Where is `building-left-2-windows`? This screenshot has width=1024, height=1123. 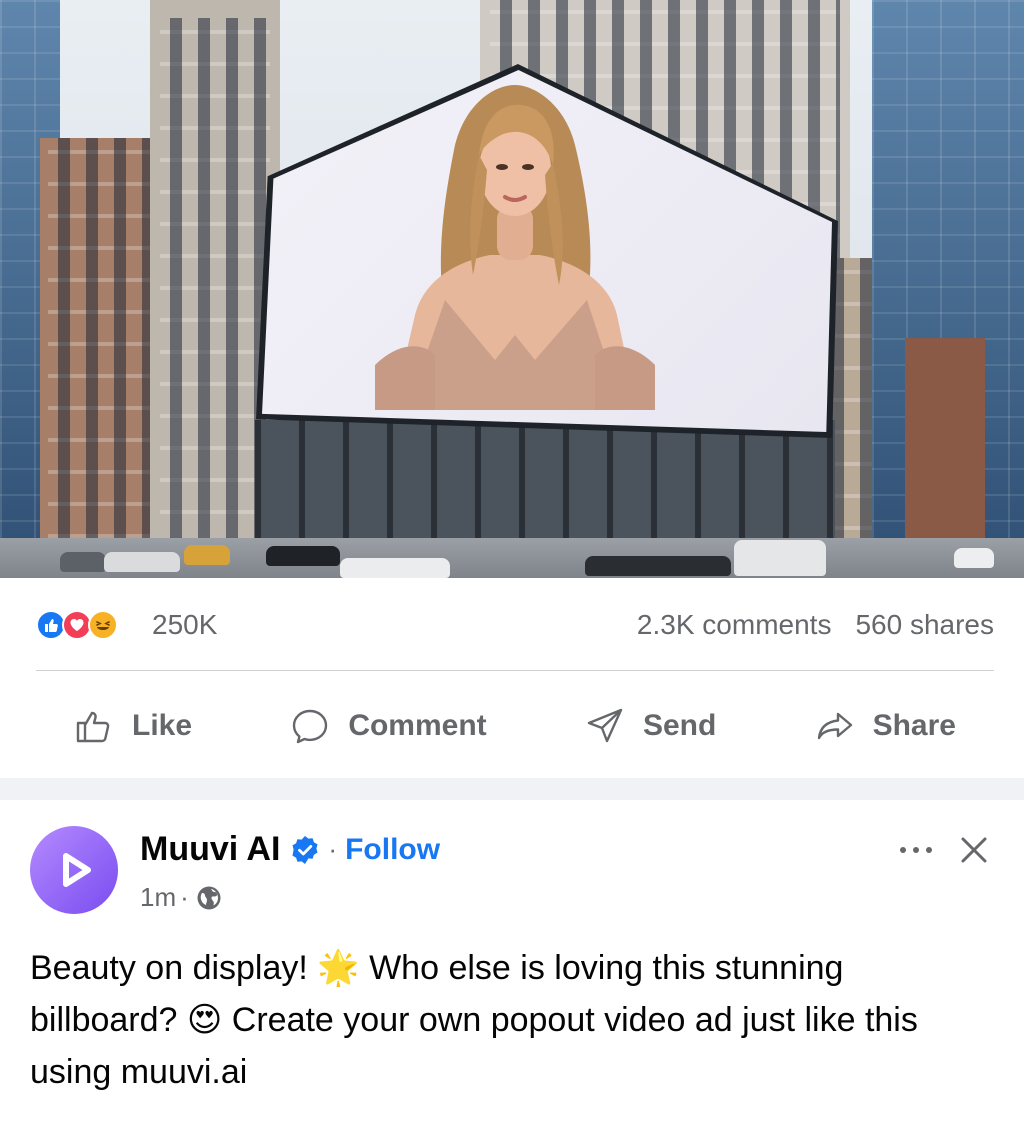 building-left-2-windows is located at coordinates (215, 278).